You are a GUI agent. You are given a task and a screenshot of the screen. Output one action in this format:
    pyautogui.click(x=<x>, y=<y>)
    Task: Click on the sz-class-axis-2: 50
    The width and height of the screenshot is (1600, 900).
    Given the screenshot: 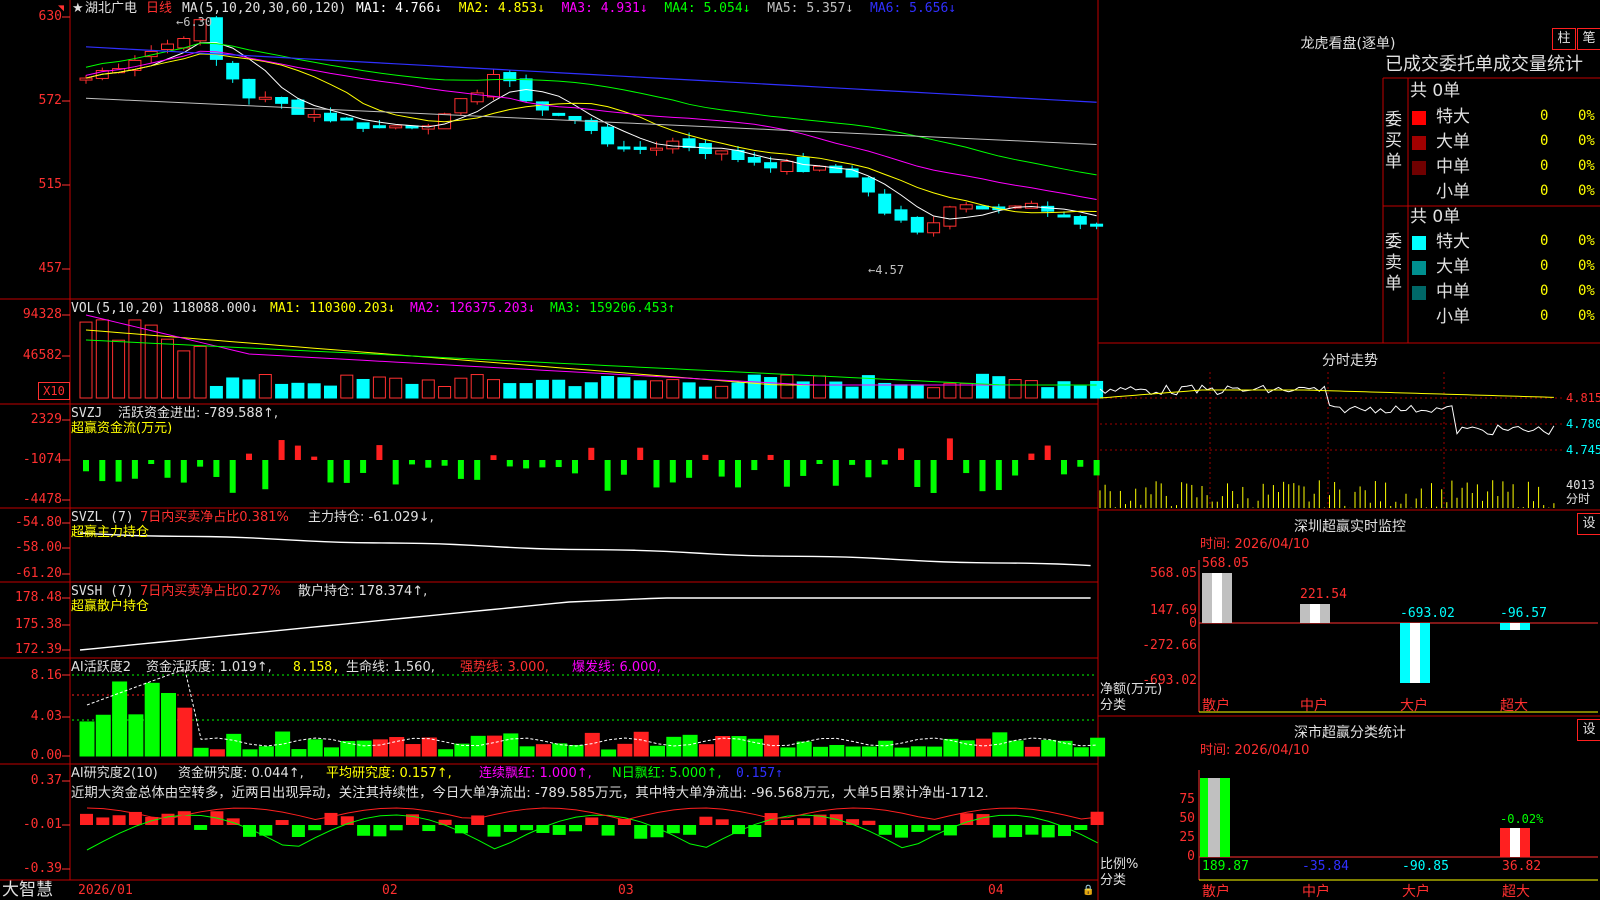 What is the action you would take?
    pyautogui.click(x=1187, y=818)
    